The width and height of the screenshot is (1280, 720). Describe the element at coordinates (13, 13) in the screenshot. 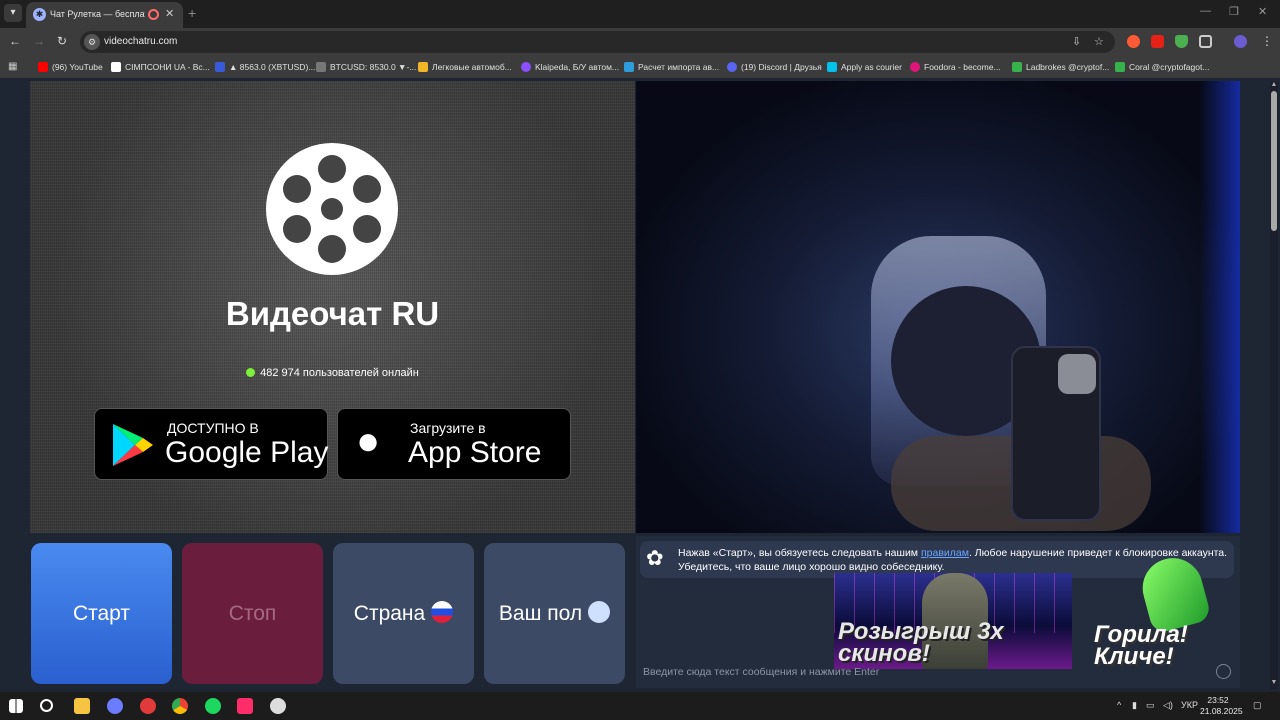

I see `tab-search-button: ▾` at that location.